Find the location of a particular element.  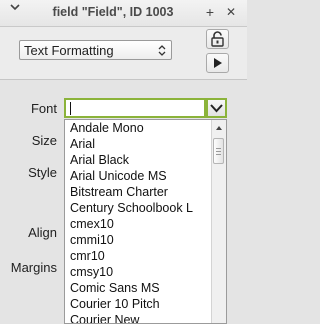

play-icon is located at coordinates (218, 63).